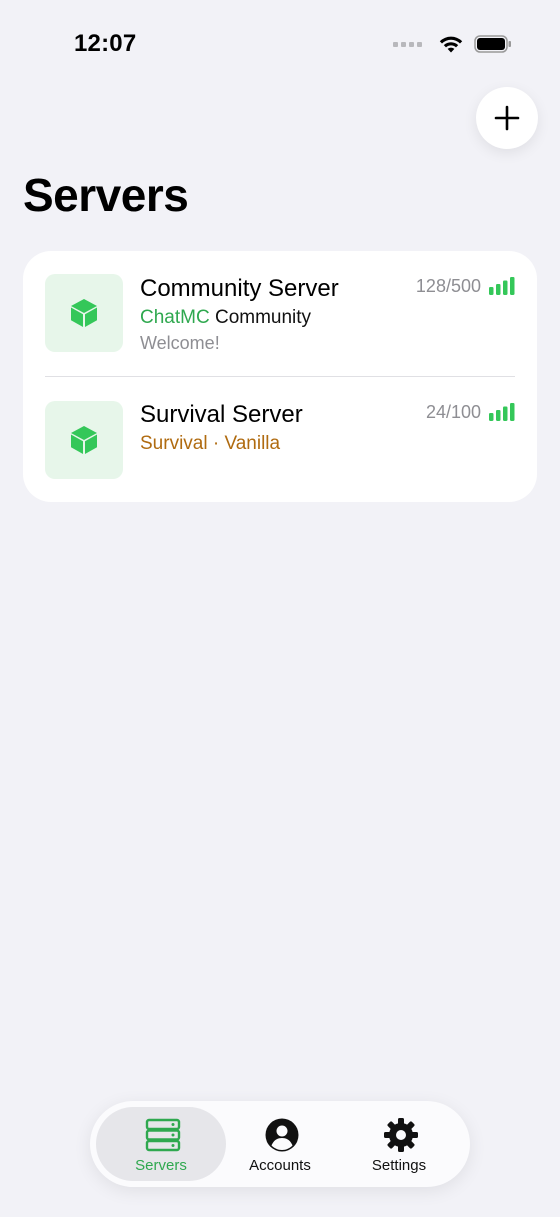  I want to click on plus-icon, so click(507, 118).